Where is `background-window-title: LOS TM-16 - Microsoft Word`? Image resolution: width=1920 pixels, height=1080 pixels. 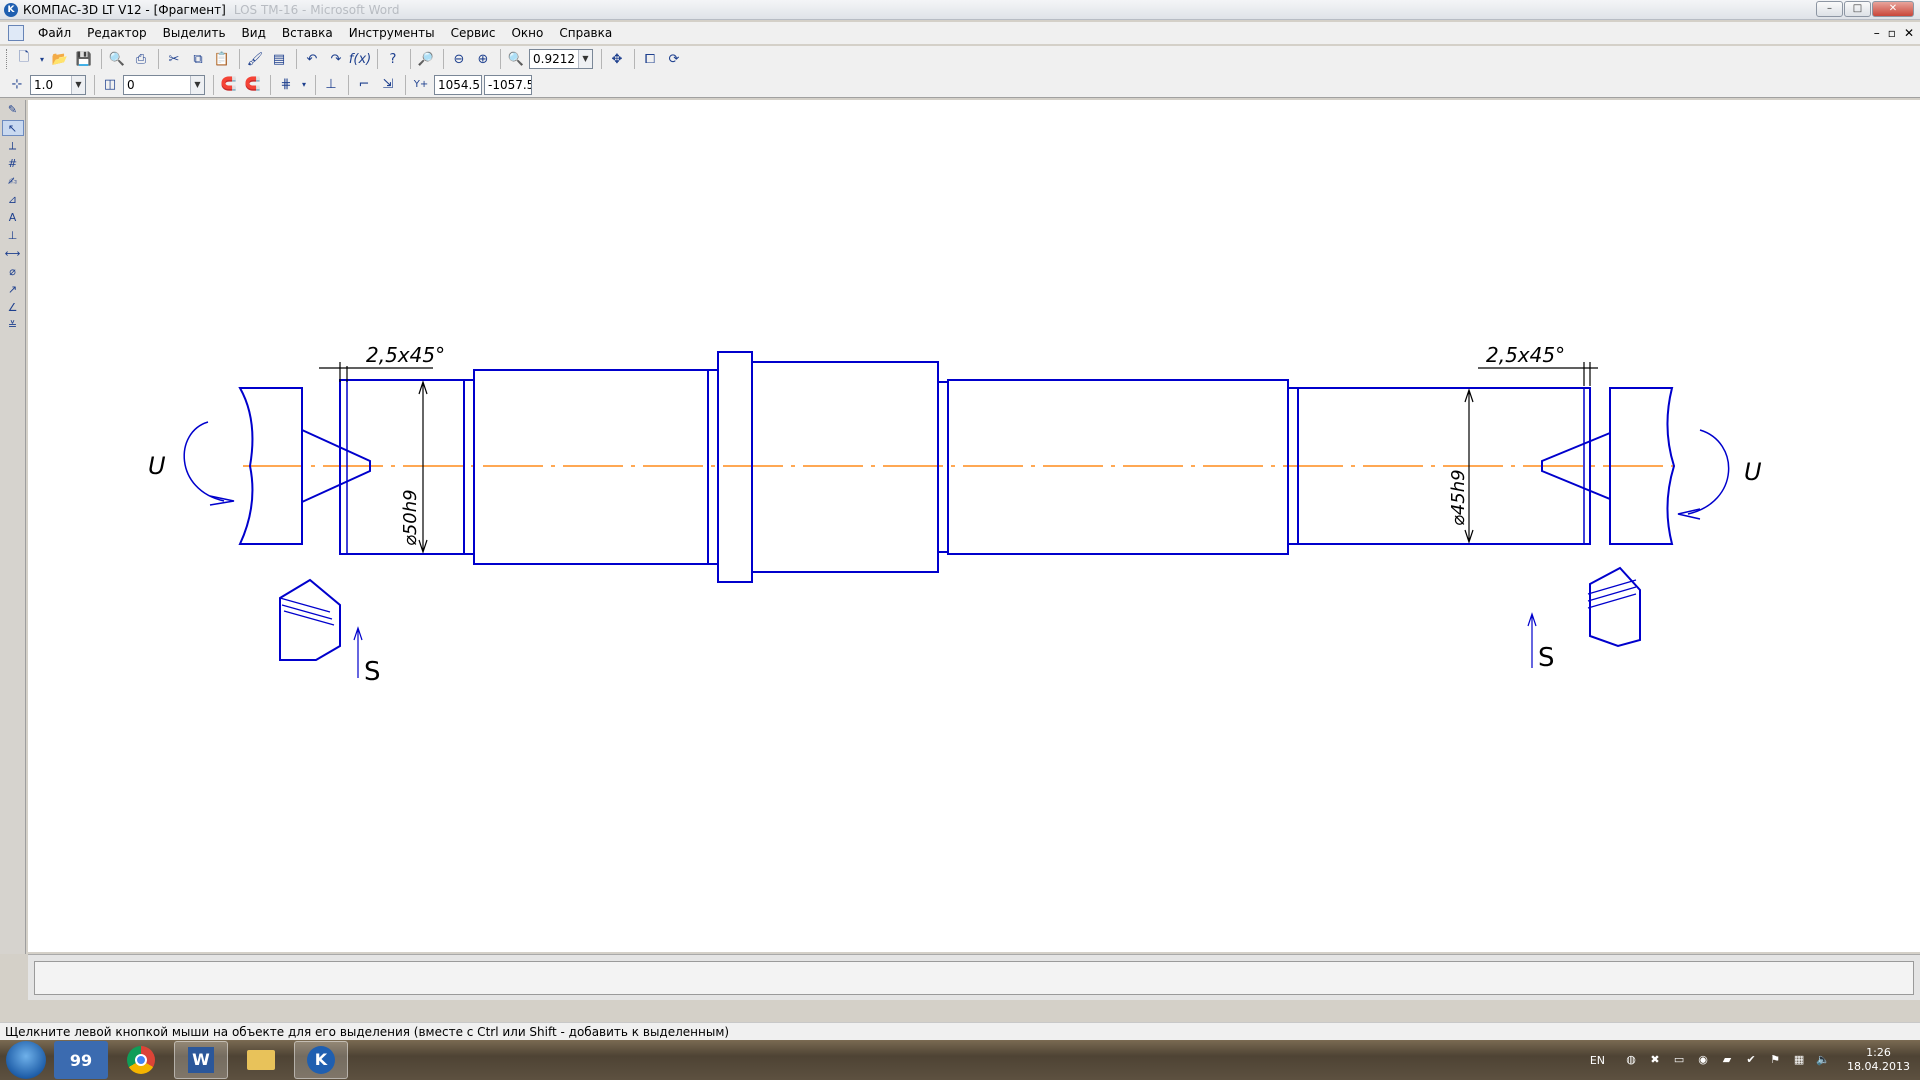 background-window-title: LOS TM-16 - Microsoft Word is located at coordinates (316, 9).